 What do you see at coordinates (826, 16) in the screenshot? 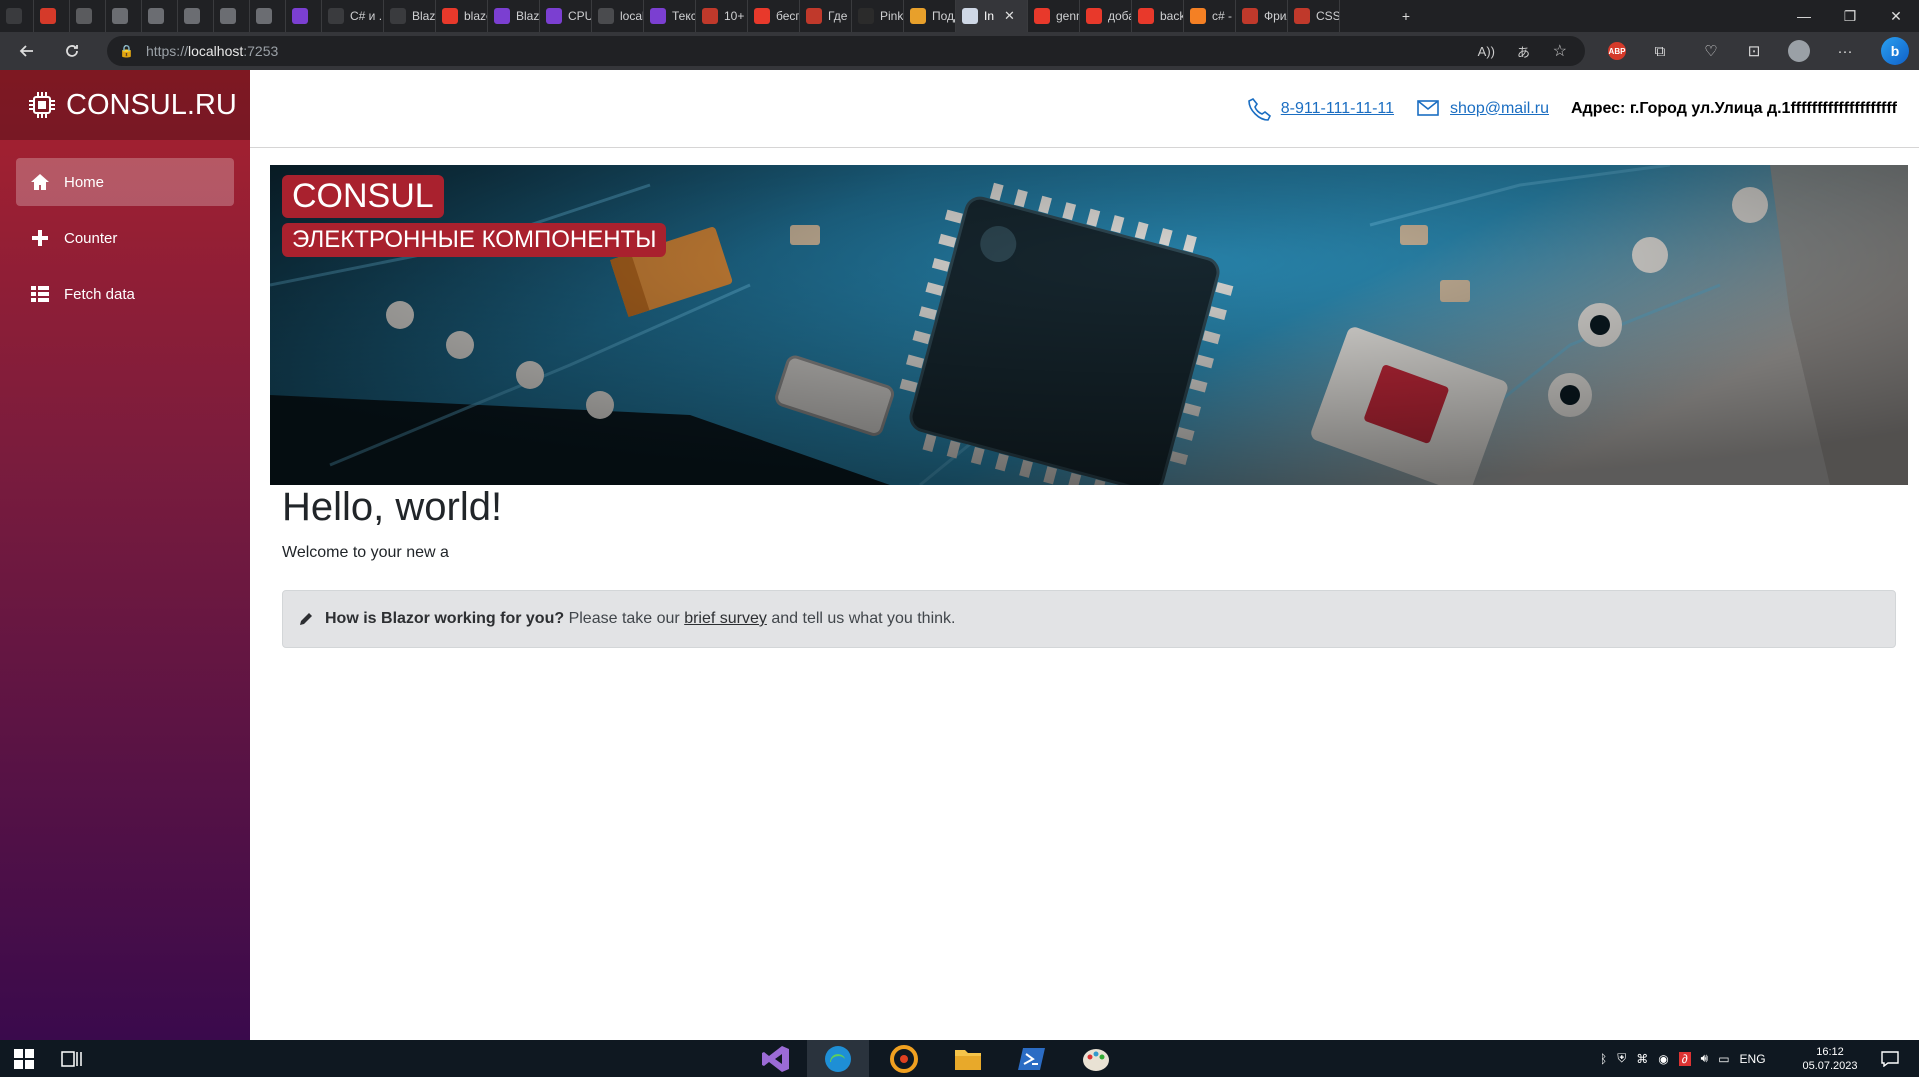
I see `browser-tab: Где в` at bounding box center [826, 16].